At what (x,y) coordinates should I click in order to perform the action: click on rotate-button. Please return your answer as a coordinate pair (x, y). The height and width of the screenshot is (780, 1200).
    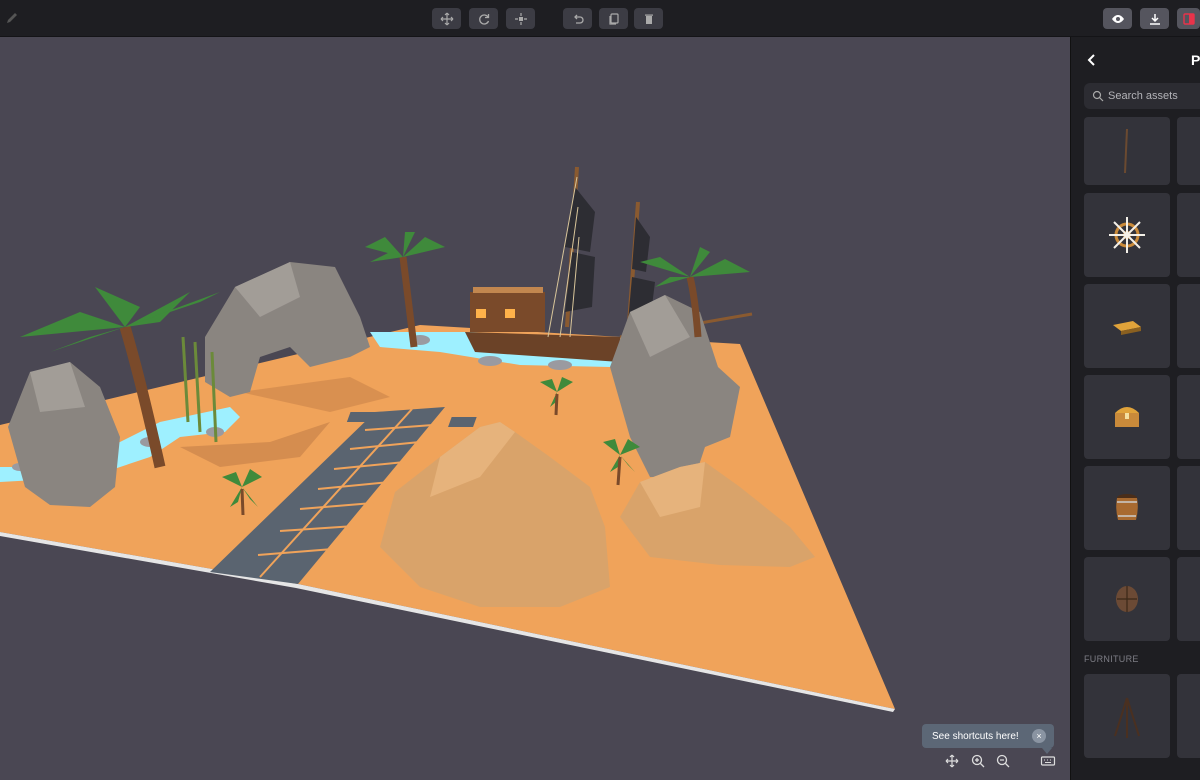
    Looking at the image, I should click on (483, 18).